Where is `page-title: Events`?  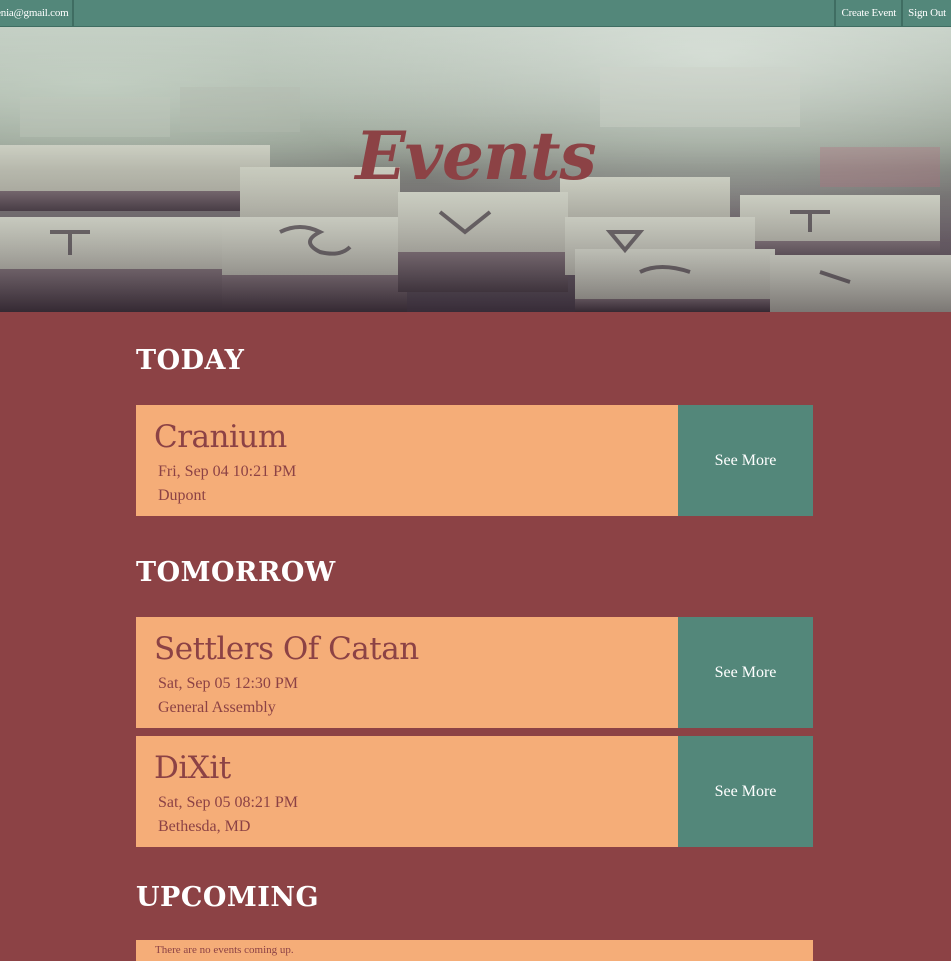 page-title: Events is located at coordinates (475, 156).